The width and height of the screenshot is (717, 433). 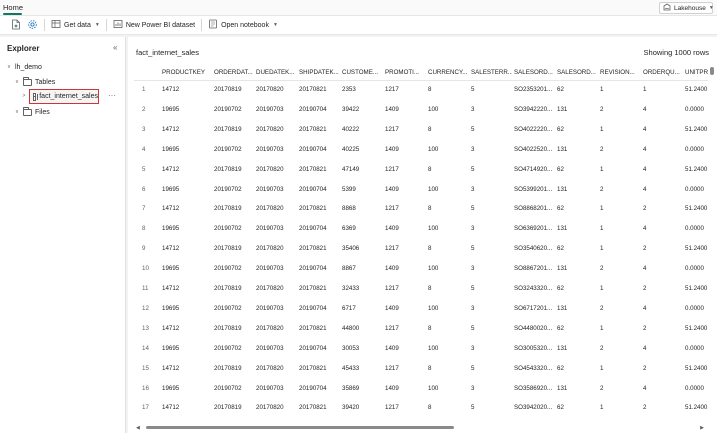 What do you see at coordinates (112, 95) in the screenshot?
I see `more-options-icon: ···` at bounding box center [112, 95].